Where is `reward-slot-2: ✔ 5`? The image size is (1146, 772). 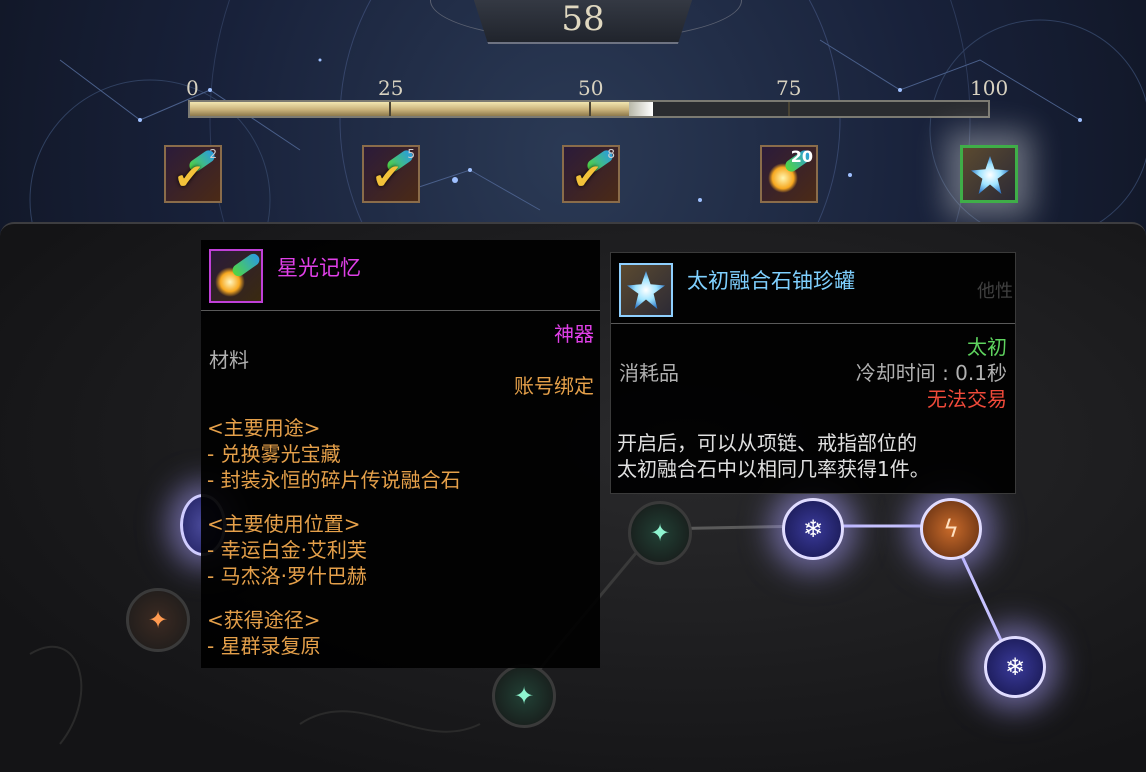
reward-slot-2: ✔ 5 is located at coordinates (391, 174).